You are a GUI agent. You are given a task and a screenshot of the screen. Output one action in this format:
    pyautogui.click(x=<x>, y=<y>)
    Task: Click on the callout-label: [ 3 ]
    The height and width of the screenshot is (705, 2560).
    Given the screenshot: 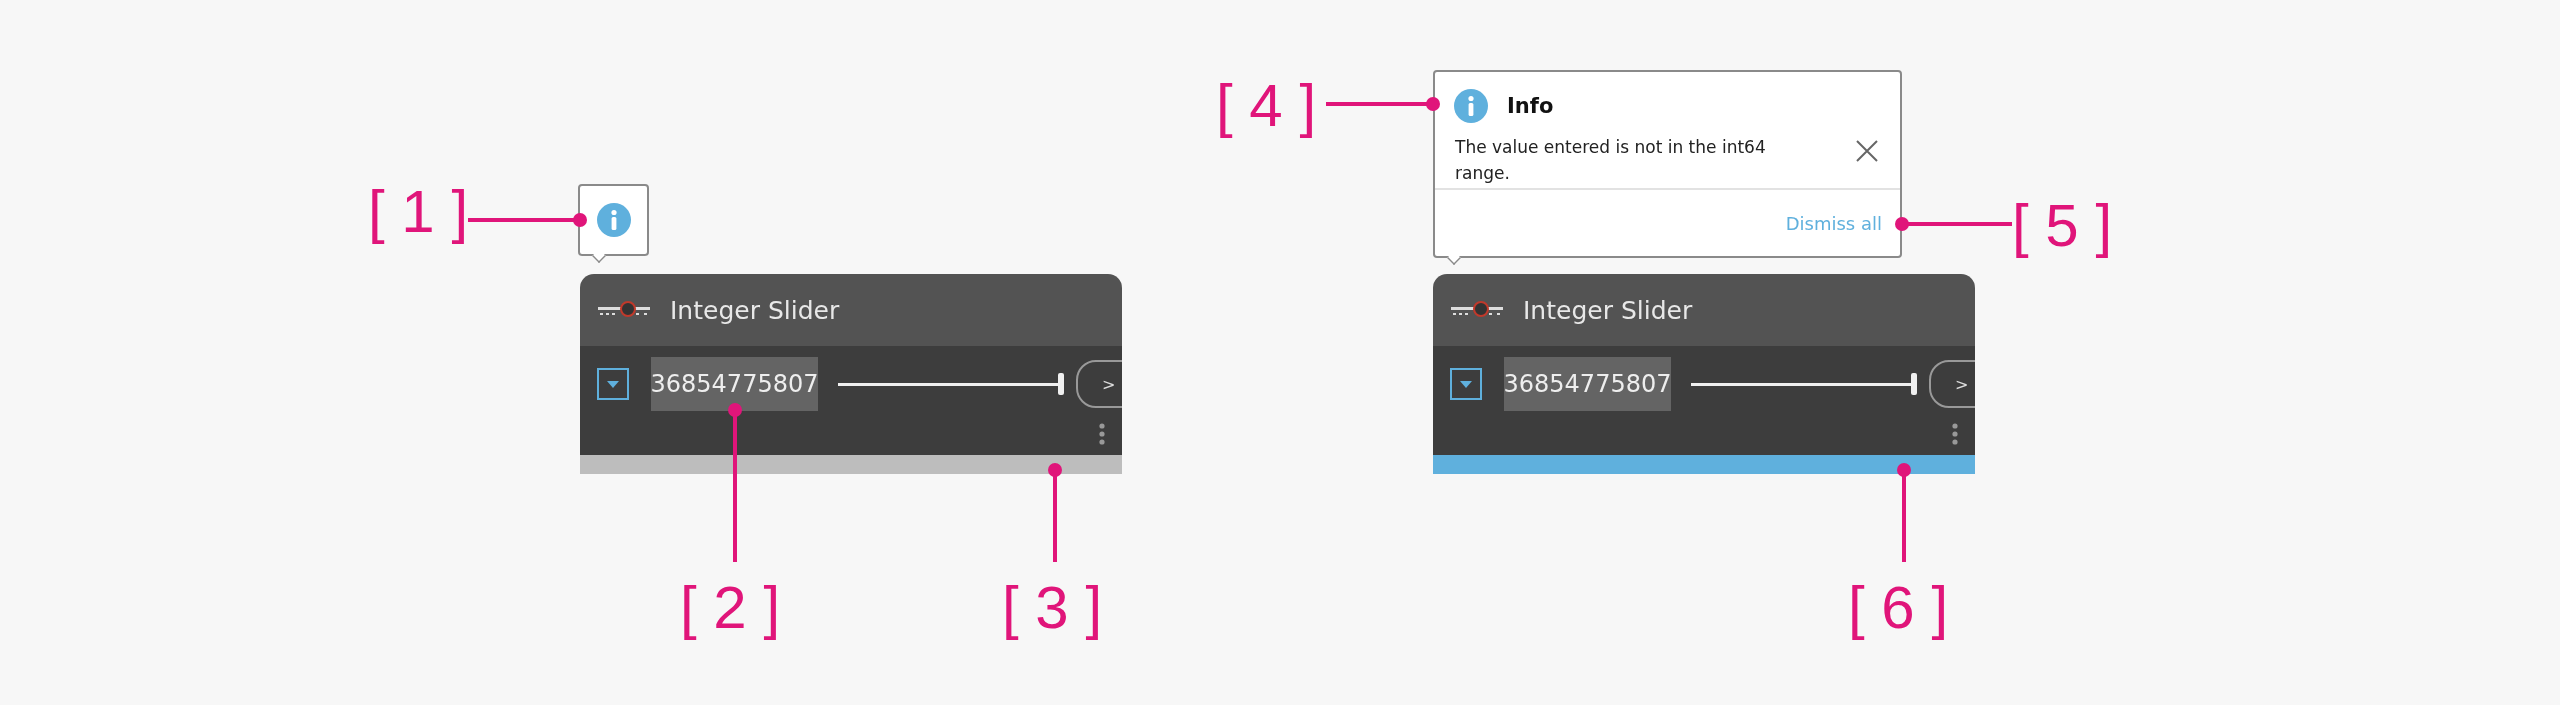 What is the action you would take?
    pyautogui.click(x=1052, y=608)
    